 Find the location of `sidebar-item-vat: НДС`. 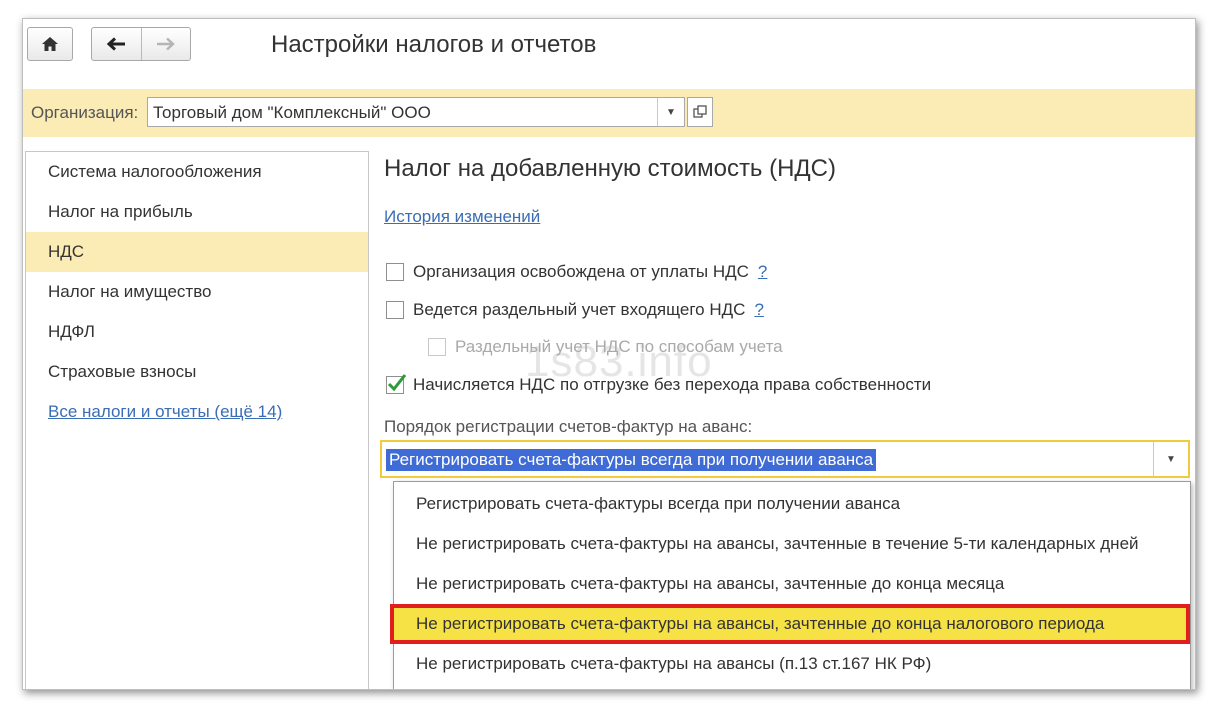

sidebar-item-vat: НДС is located at coordinates (197, 252).